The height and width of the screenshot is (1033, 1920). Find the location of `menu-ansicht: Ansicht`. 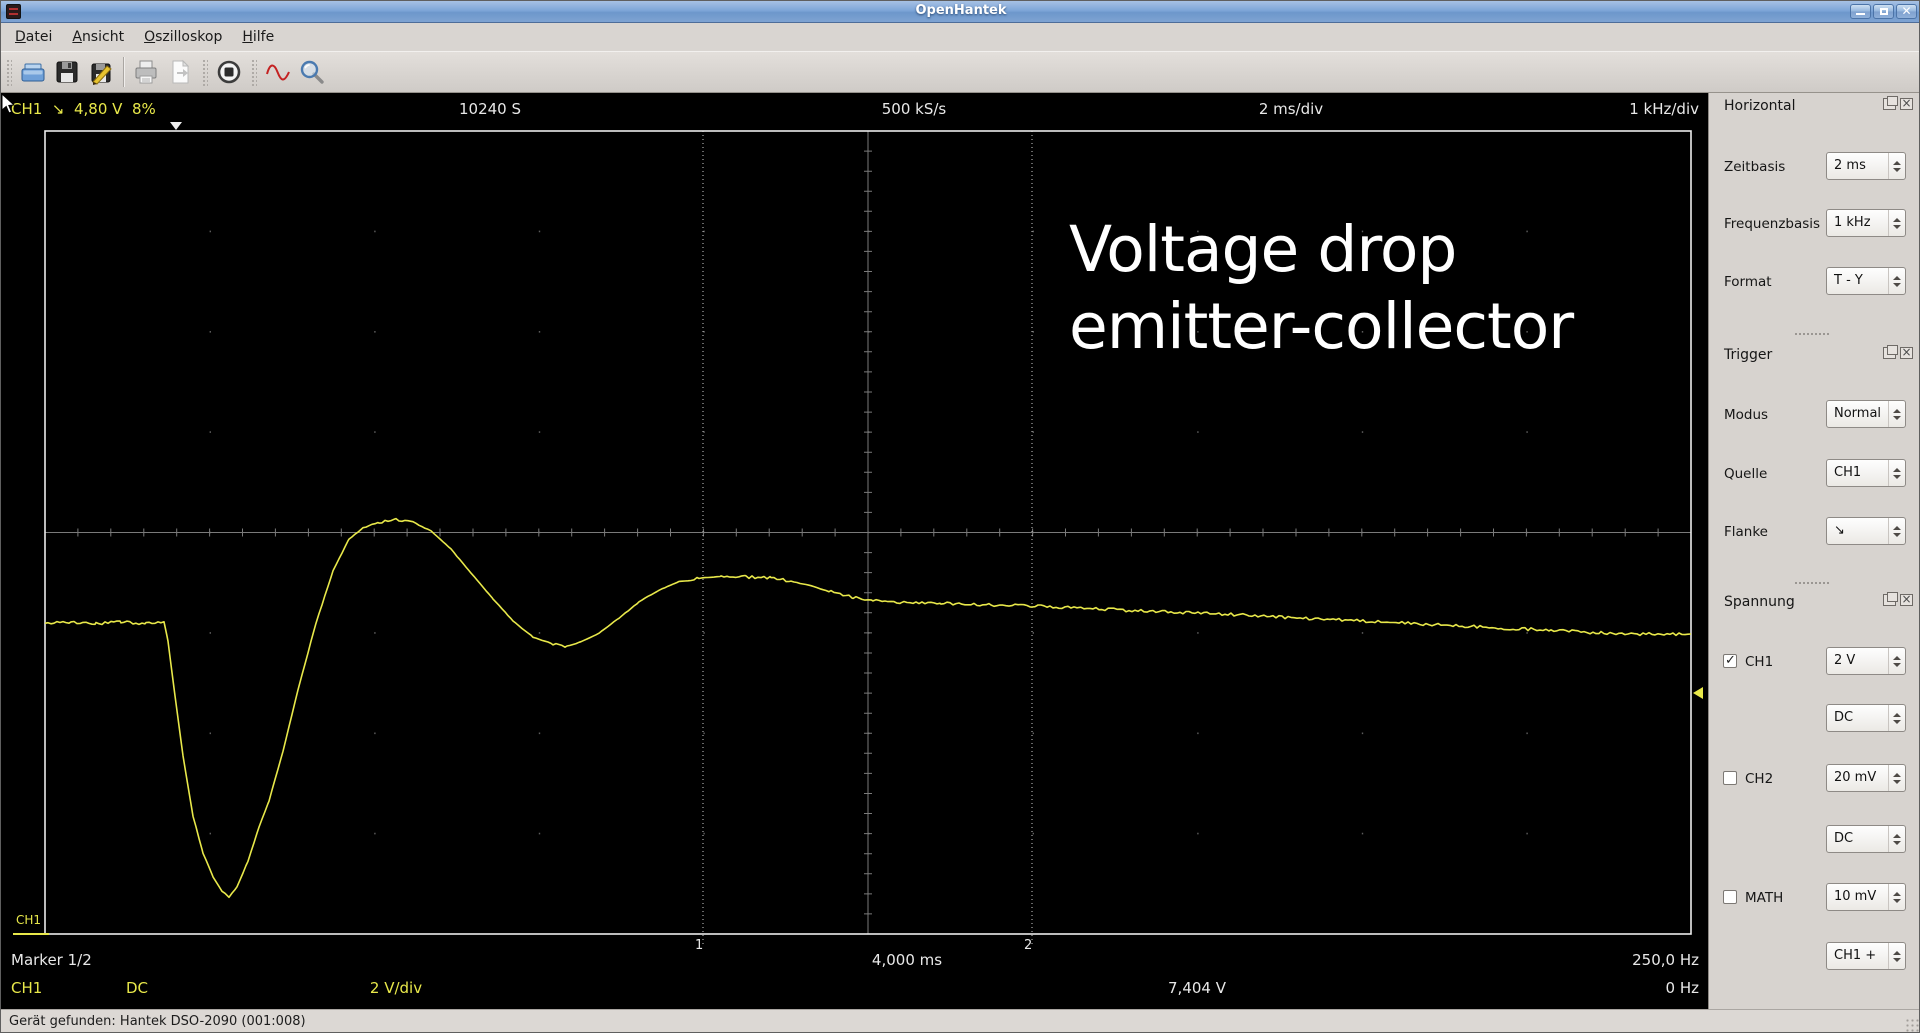

menu-ansicht: Ansicht is located at coordinates (98, 37).